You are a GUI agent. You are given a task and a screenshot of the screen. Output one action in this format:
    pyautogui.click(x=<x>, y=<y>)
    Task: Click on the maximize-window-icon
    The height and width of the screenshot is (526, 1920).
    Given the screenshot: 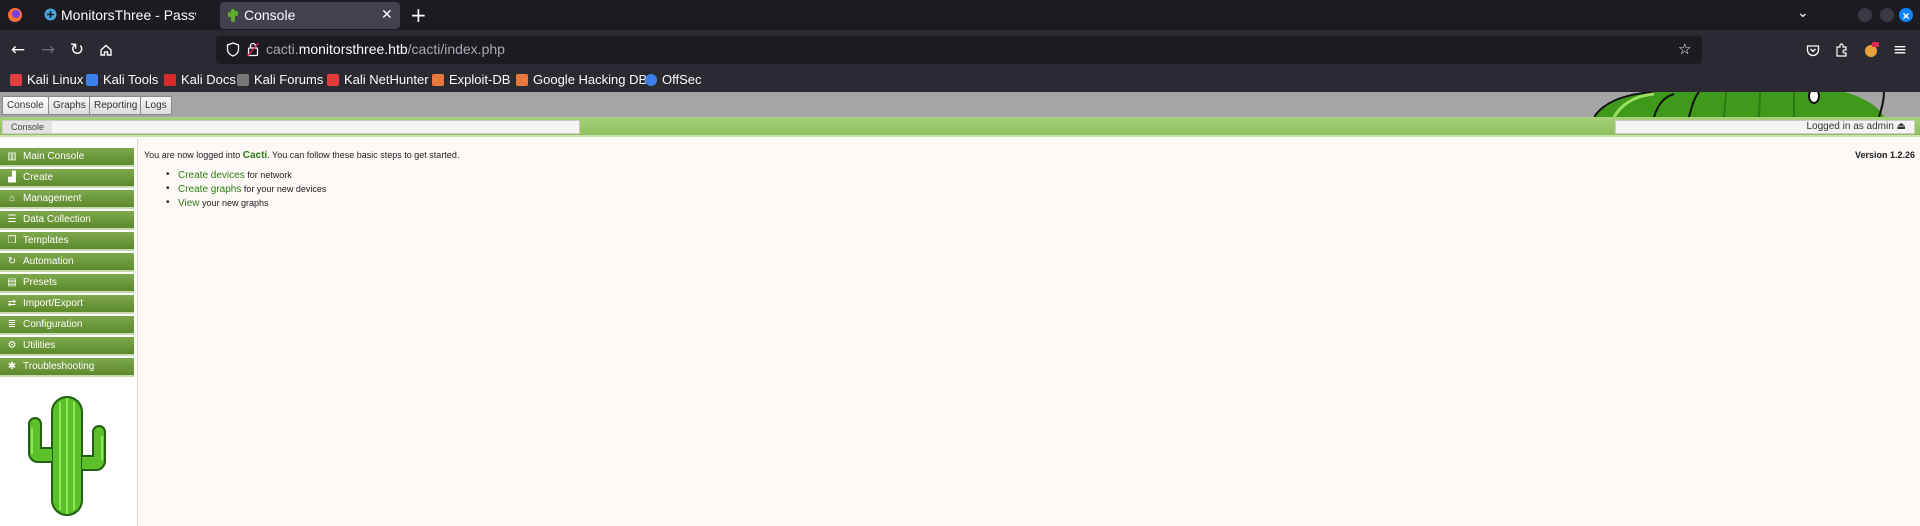 What is the action you would take?
    pyautogui.click(x=1887, y=15)
    